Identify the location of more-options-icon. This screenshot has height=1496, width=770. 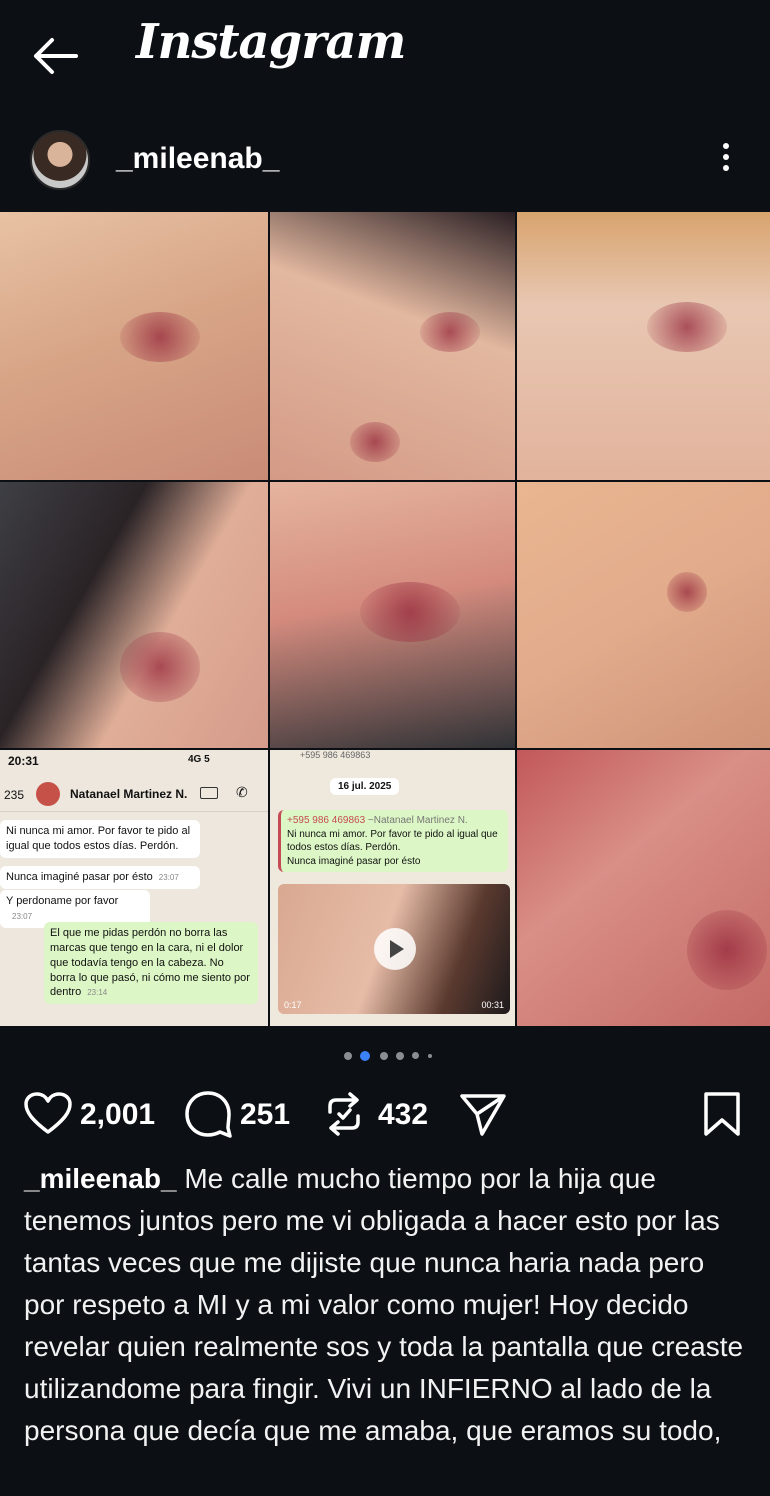
(726, 160).